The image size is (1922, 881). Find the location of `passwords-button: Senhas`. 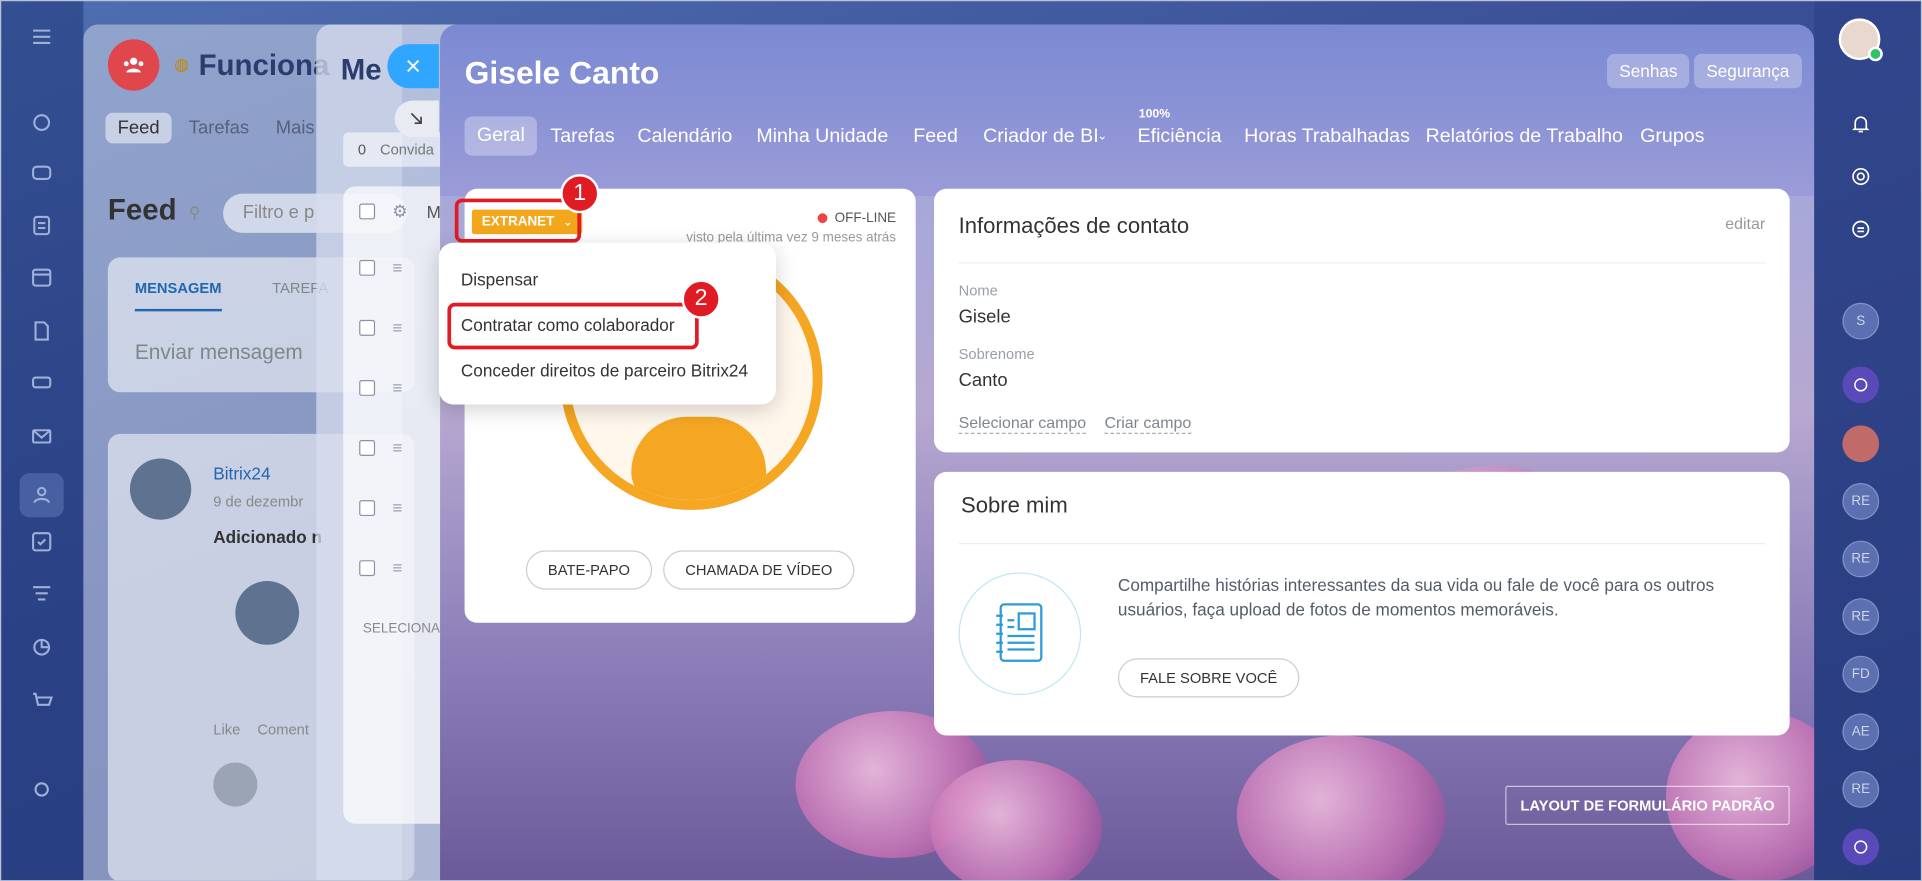

passwords-button: Senhas is located at coordinates (1648, 71).